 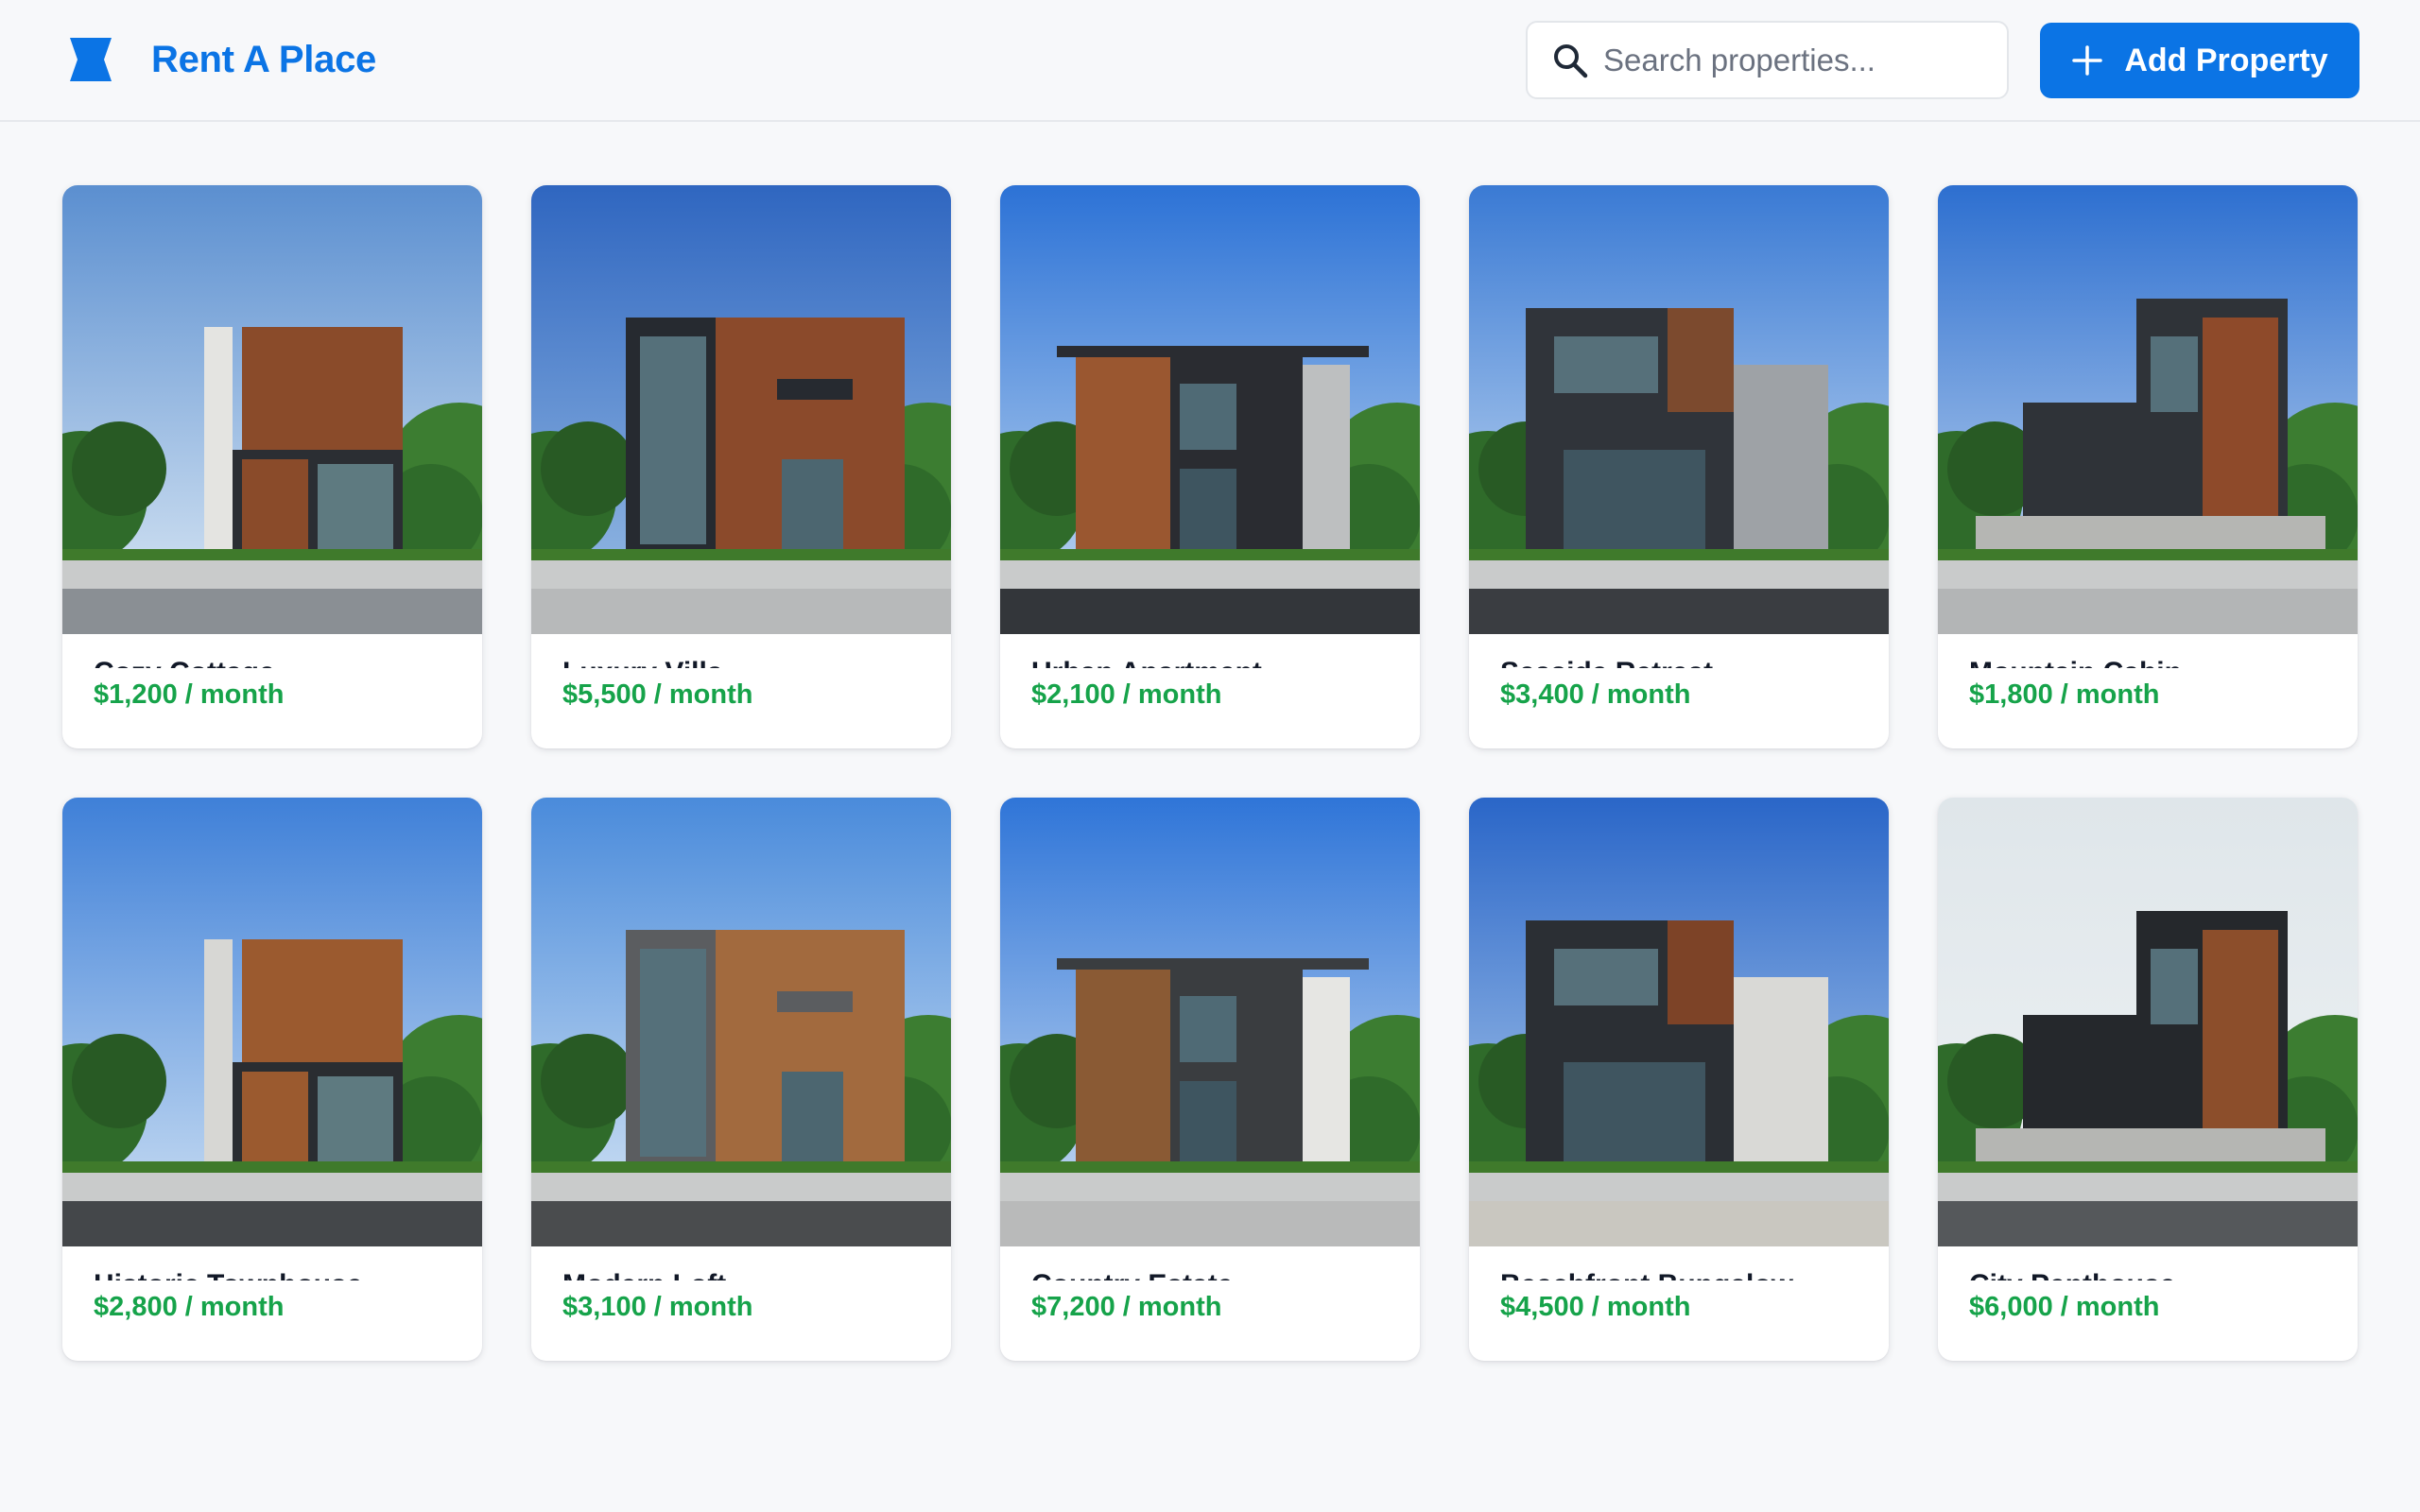 I want to click on card-body: City Penthouse $6,000 / month, so click(x=2148, y=1303).